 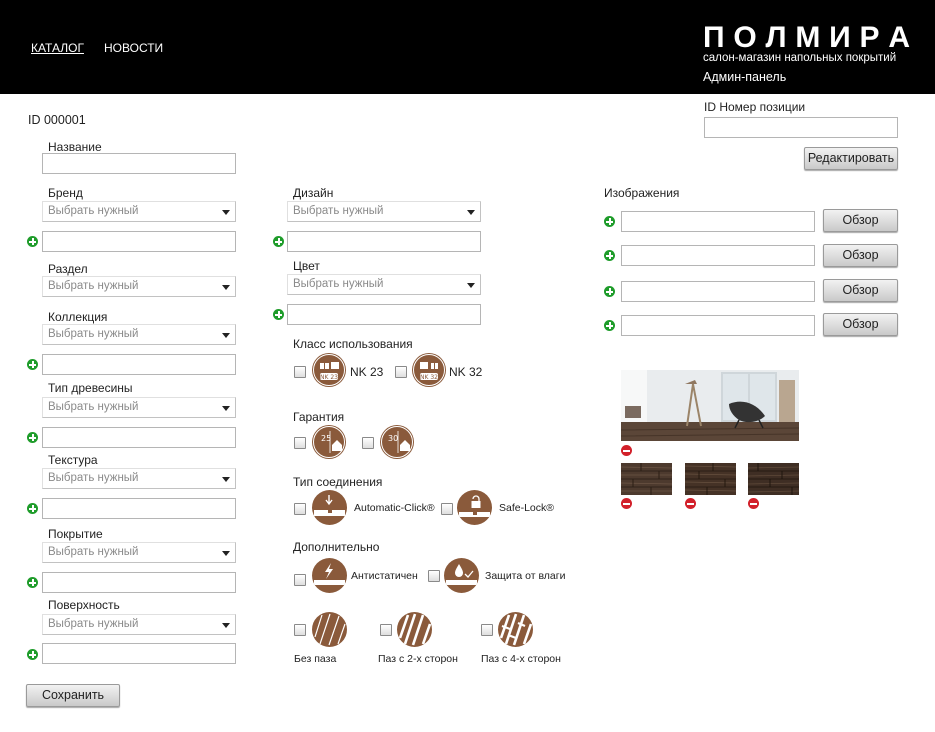 I want to click on moisture-protection-label: Защита от влаги, so click(x=525, y=576).